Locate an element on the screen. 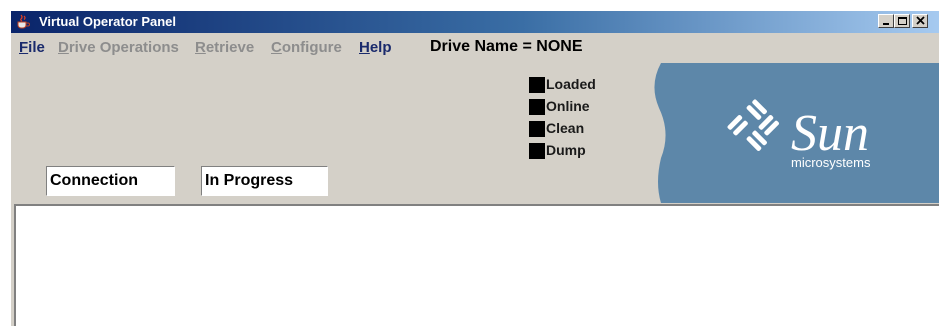 The image size is (939, 326). connection-status-field: Connection is located at coordinates (110, 181).